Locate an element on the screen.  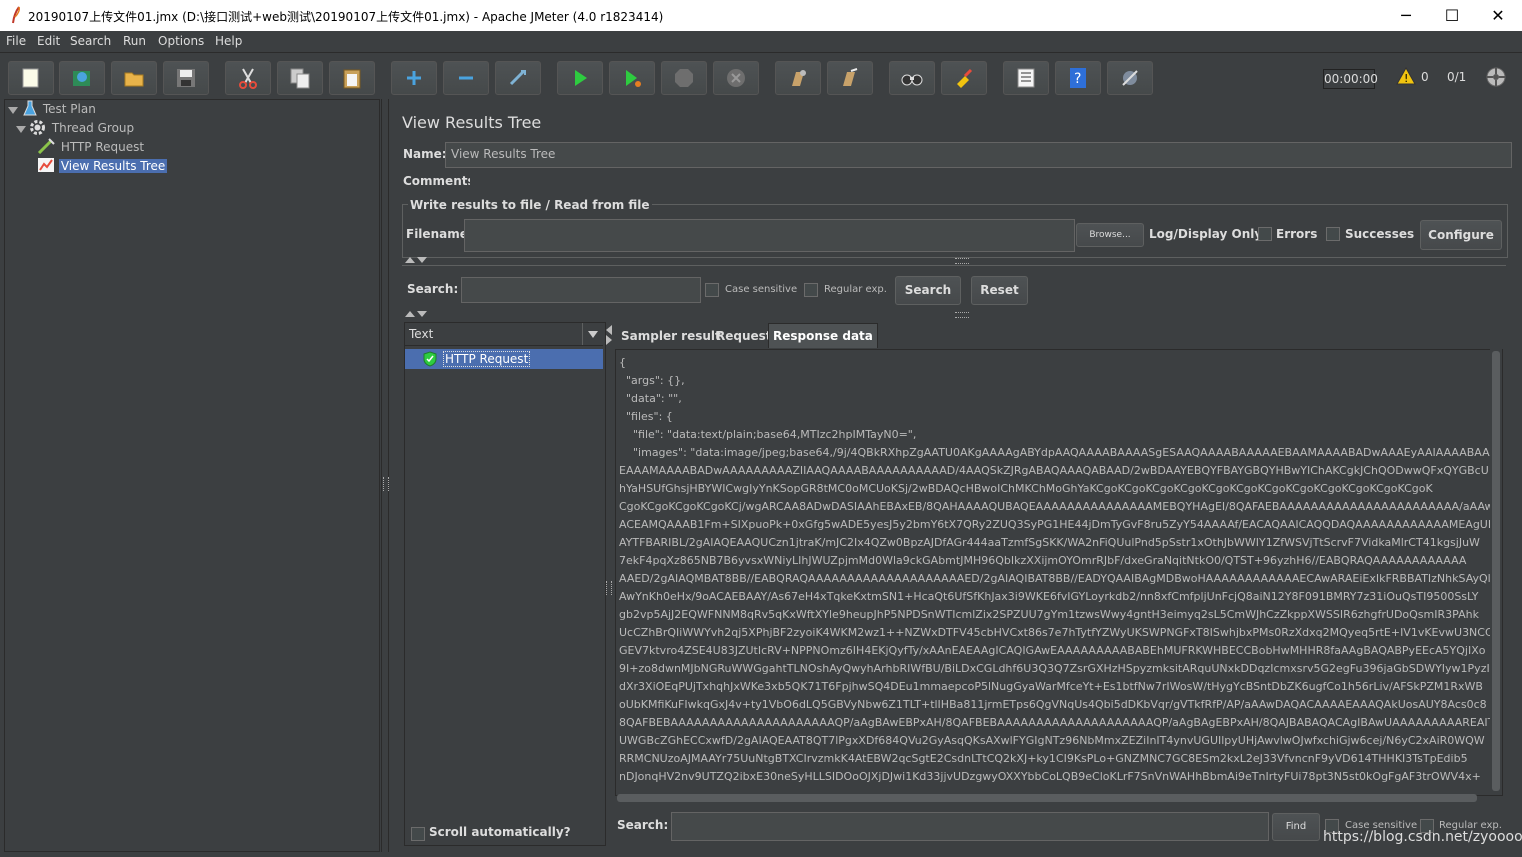
remote-button is located at coordinates (1130, 78).